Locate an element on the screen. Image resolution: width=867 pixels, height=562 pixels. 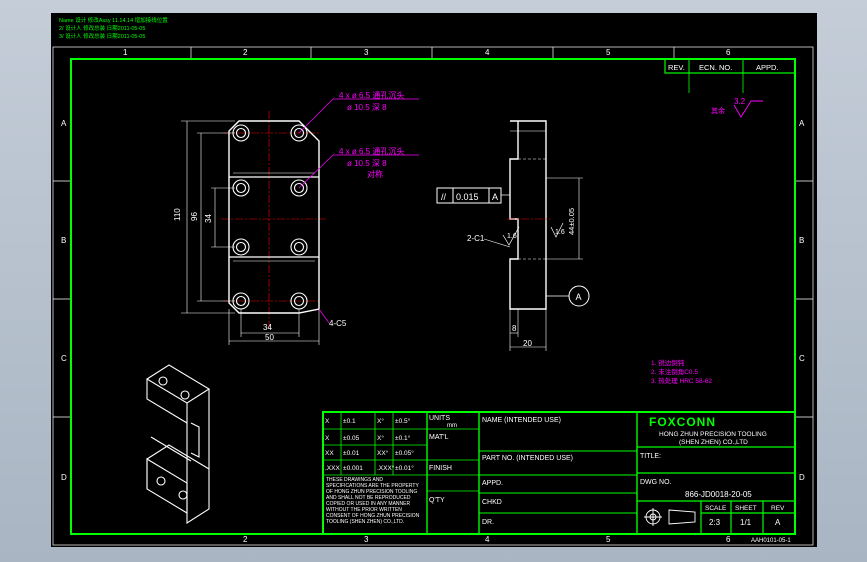
tol-r4-c2: ±0.001 is located at coordinates (353, 468).